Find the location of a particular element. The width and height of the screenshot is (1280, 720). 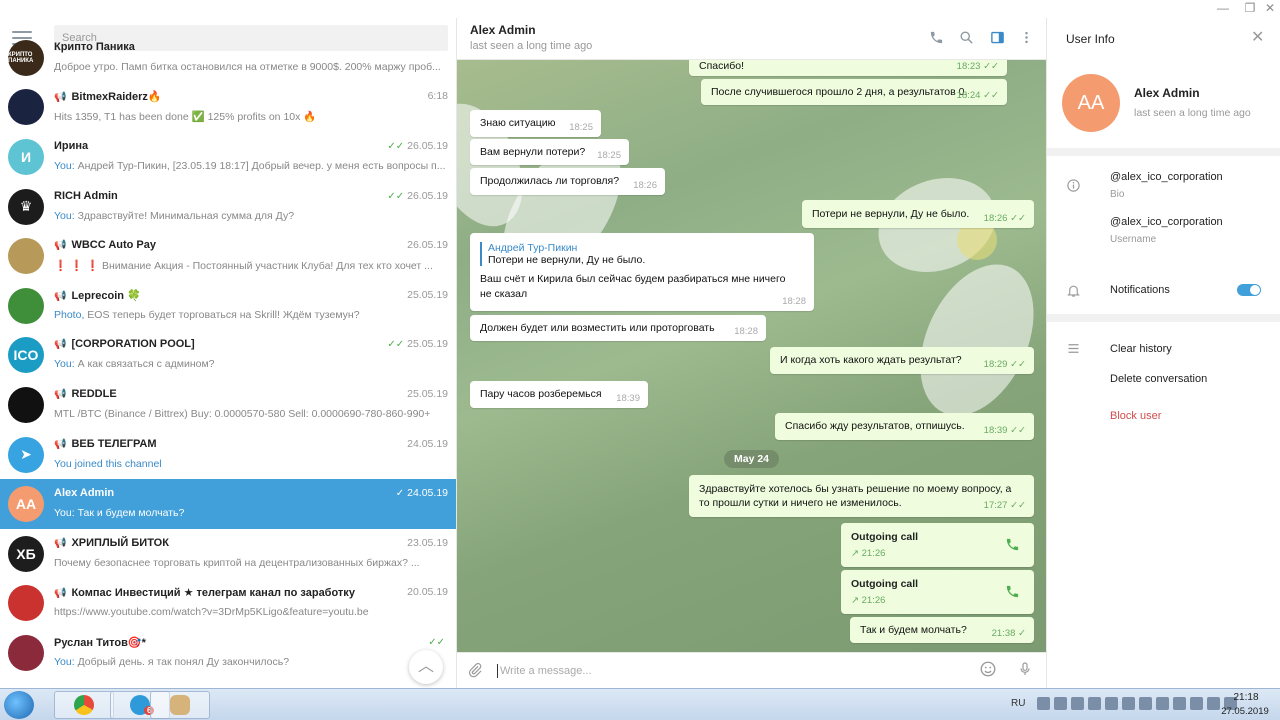

chat-title-text: [CORPORATION POOL] is located at coordinates (133, 344).